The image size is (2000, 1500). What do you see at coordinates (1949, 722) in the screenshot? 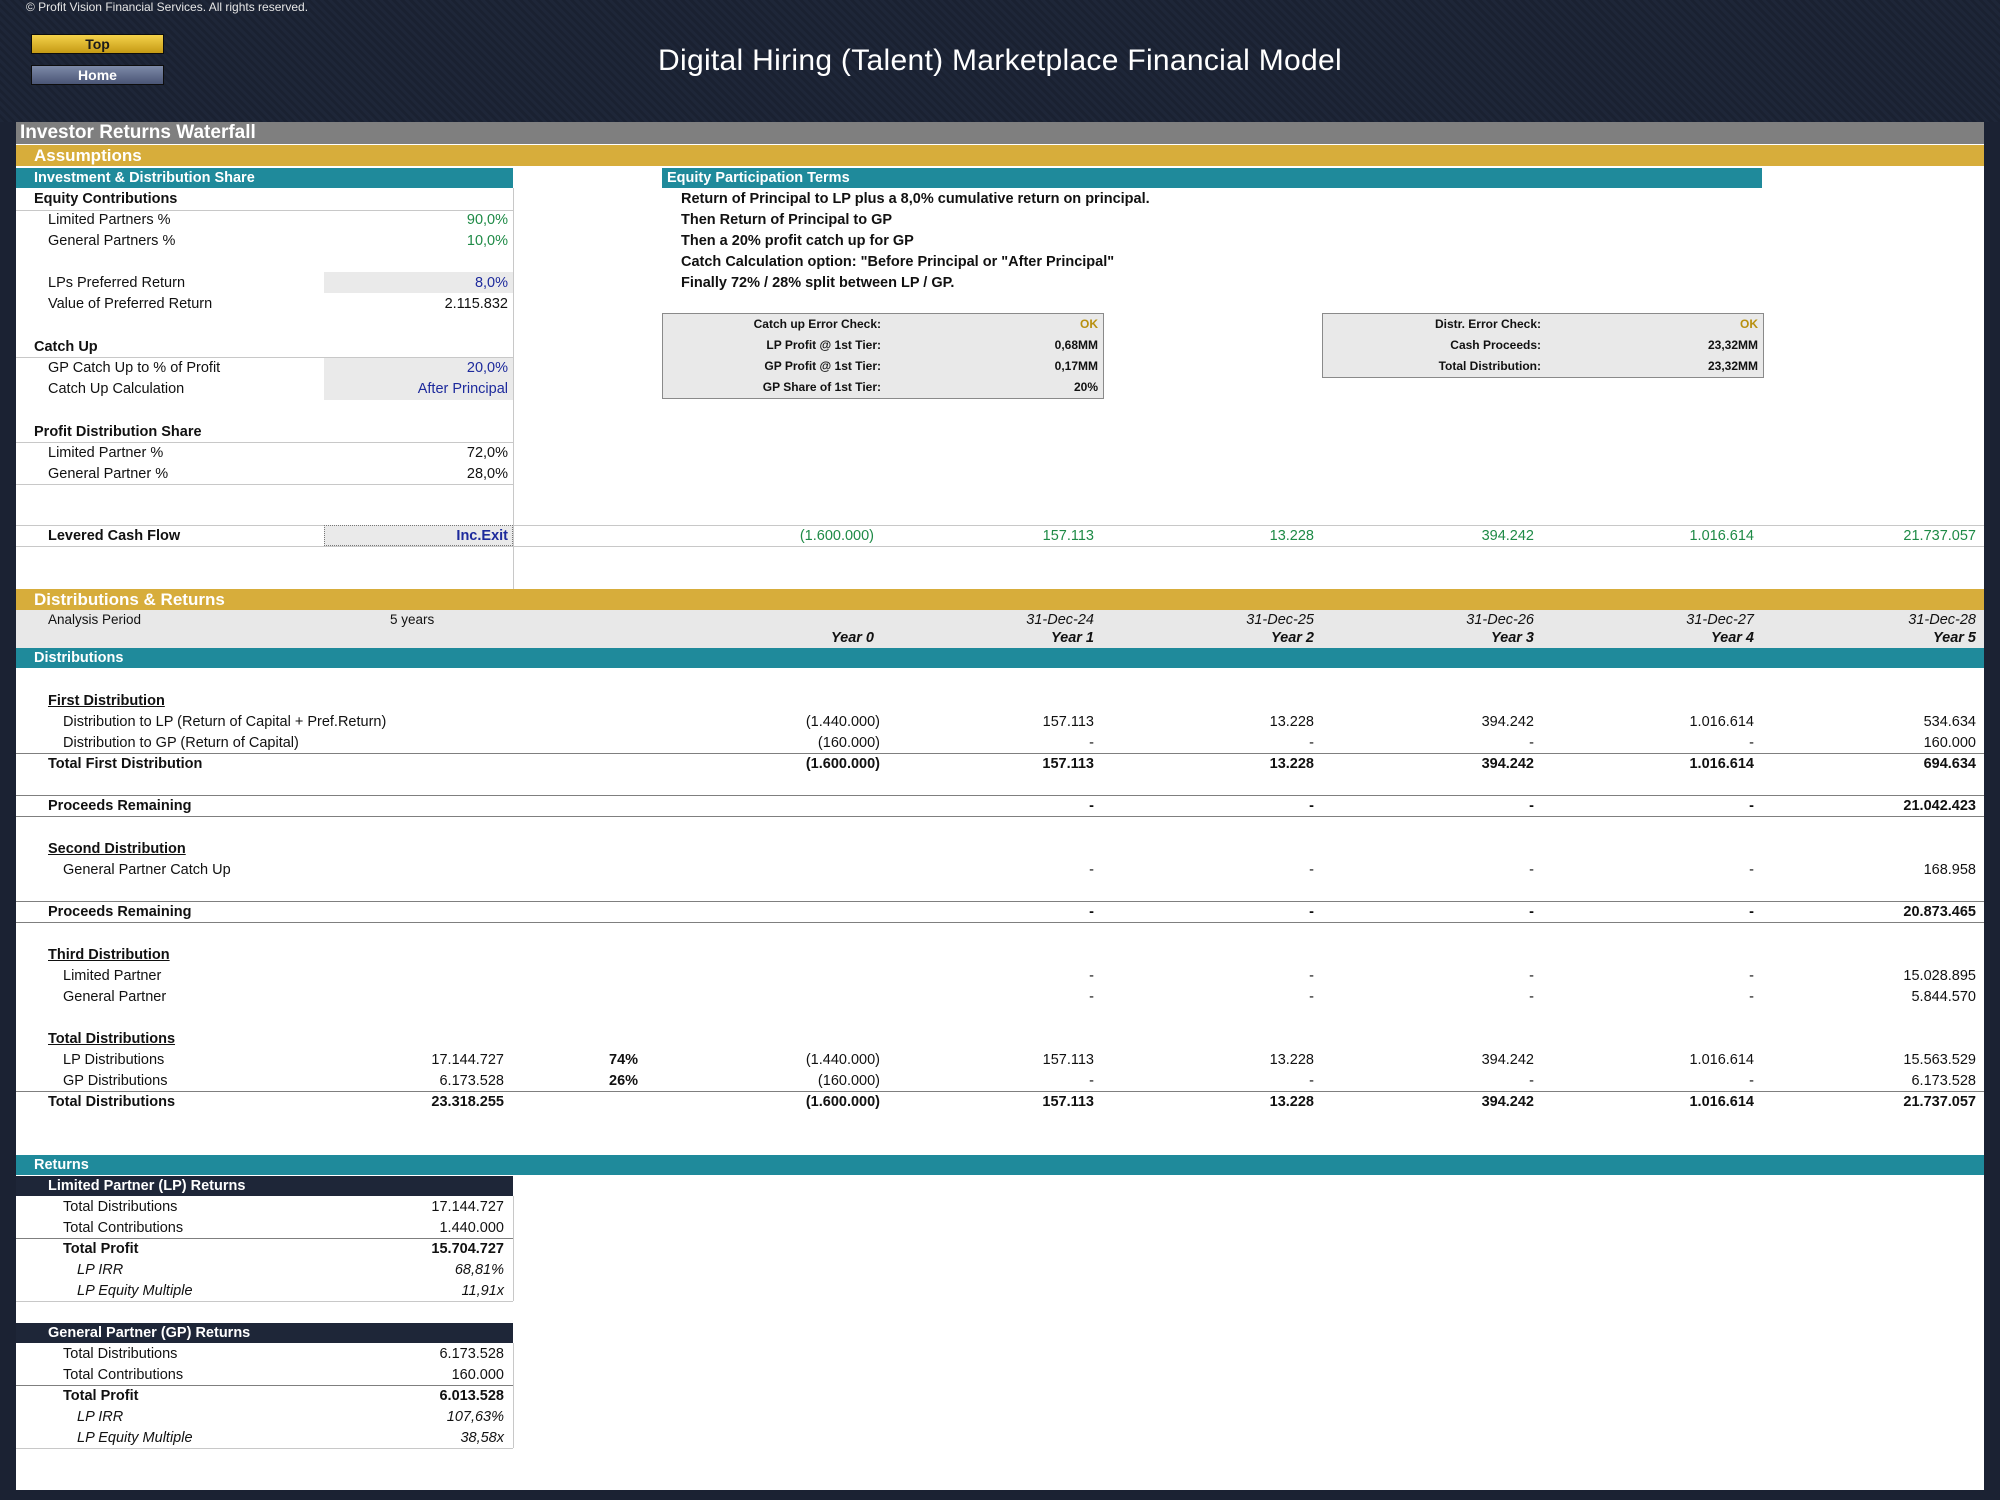
I see `first-lp-value: 534.634` at bounding box center [1949, 722].